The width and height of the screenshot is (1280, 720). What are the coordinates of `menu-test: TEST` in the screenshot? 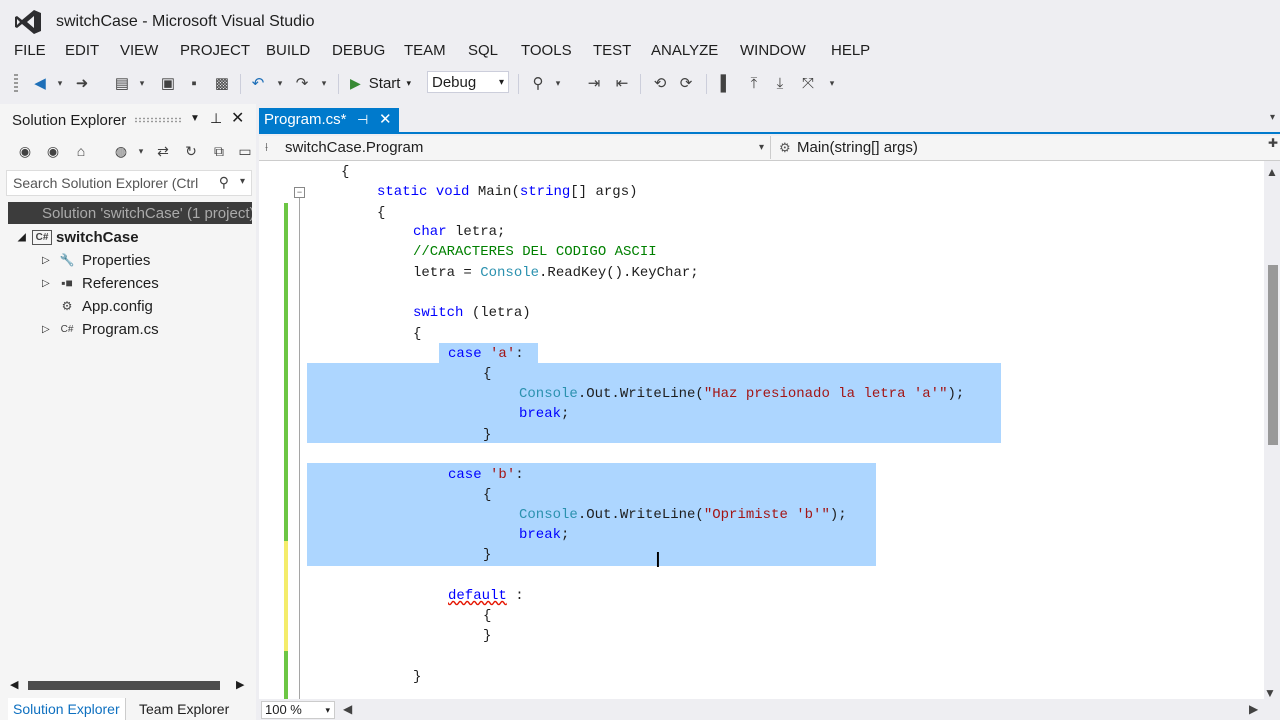 It's located at (612, 50).